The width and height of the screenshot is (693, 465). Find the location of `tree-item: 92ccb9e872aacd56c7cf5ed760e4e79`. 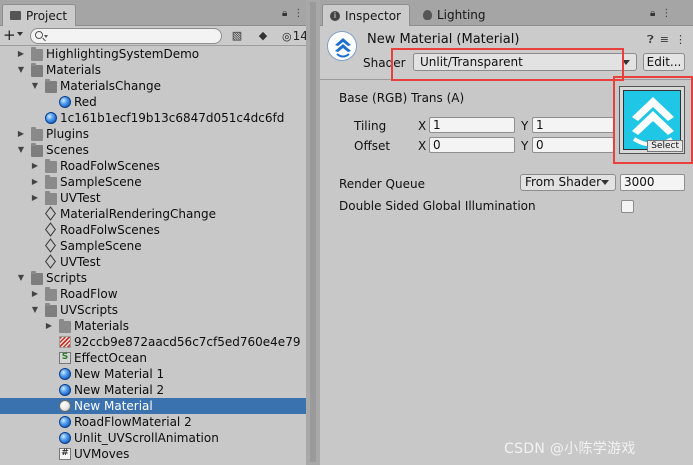

tree-item: 92ccb9e872aacd56c7cf5ed760e4e79 is located at coordinates (153, 342).